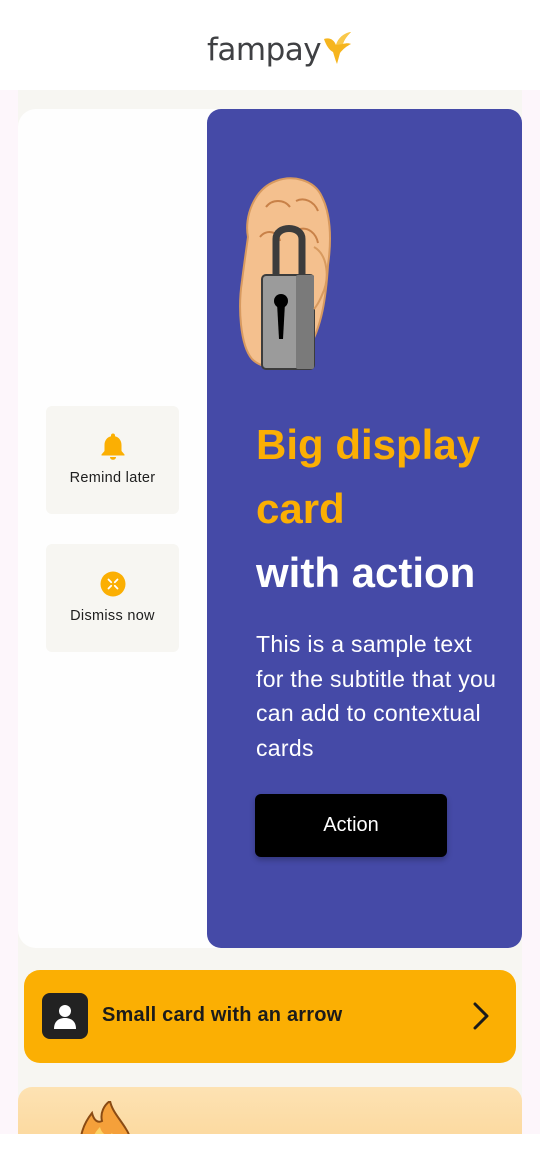 The width and height of the screenshot is (540, 1152). What do you see at coordinates (351, 825) in the screenshot?
I see `action-button: Action` at bounding box center [351, 825].